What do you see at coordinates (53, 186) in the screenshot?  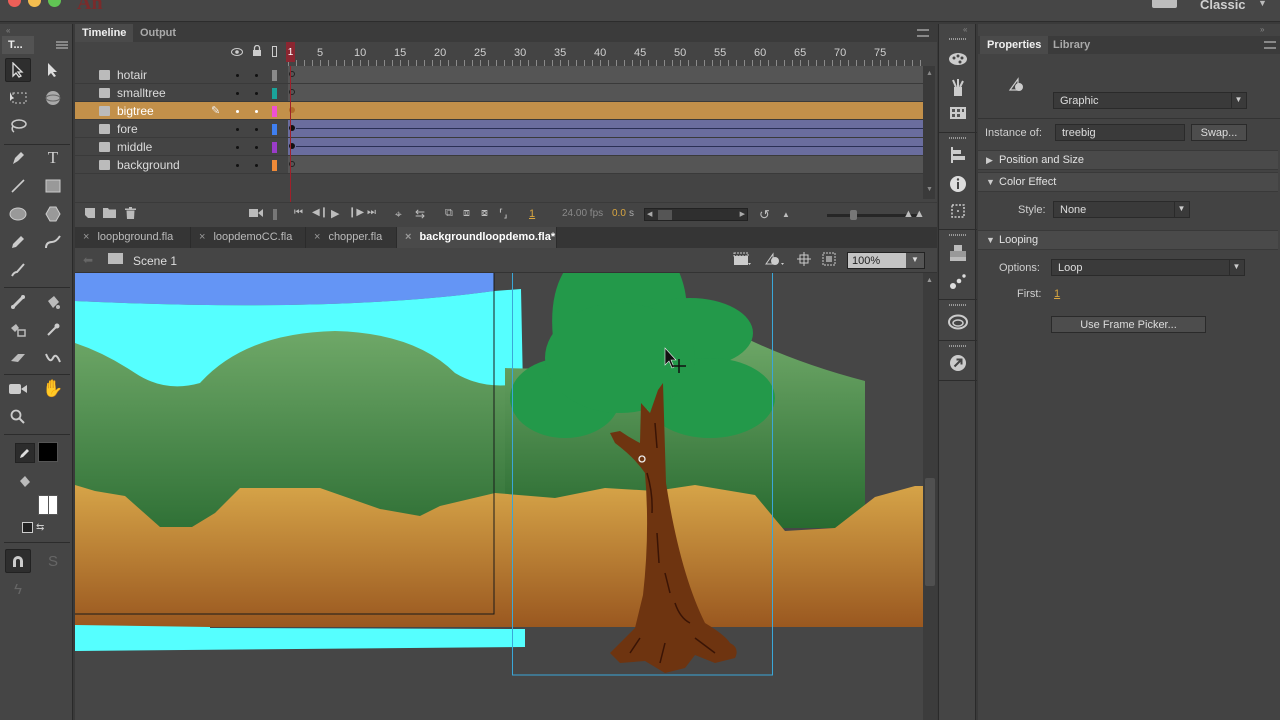 I see `rectangle-tool` at bounding box center [53, 186].